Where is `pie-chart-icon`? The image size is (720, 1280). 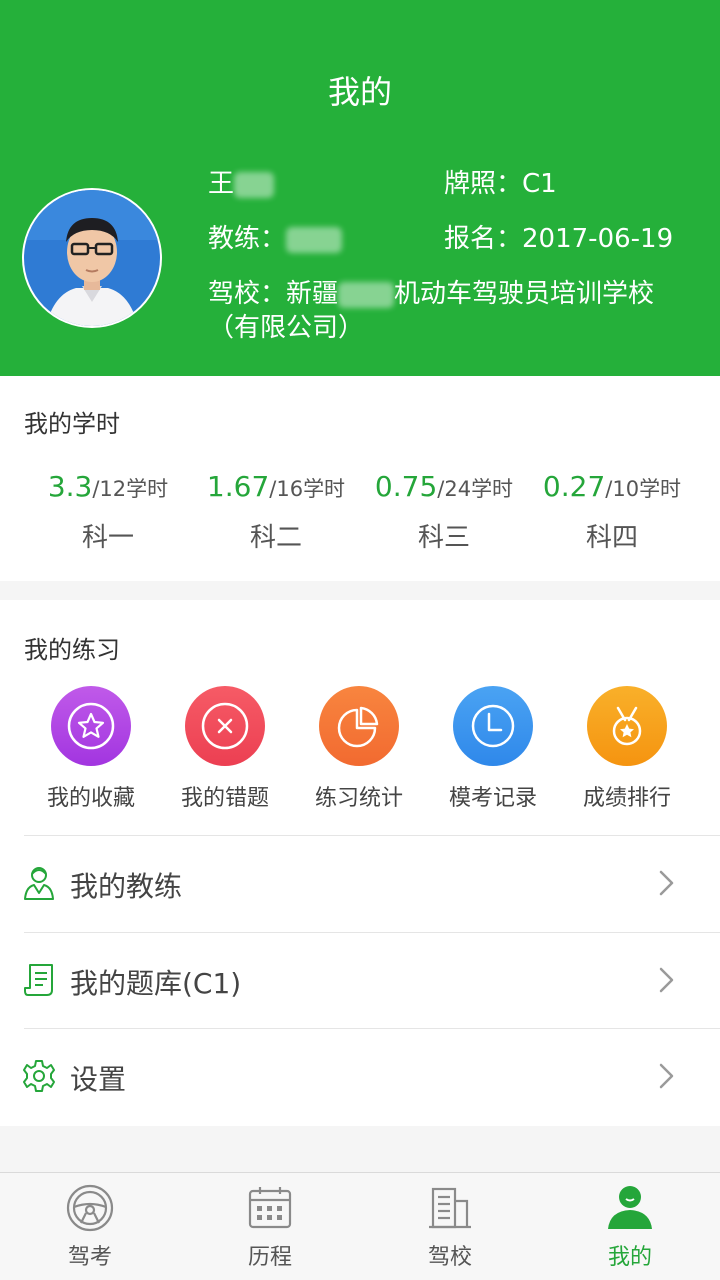
pie-chart-icon is located at coordinates (358, 727).